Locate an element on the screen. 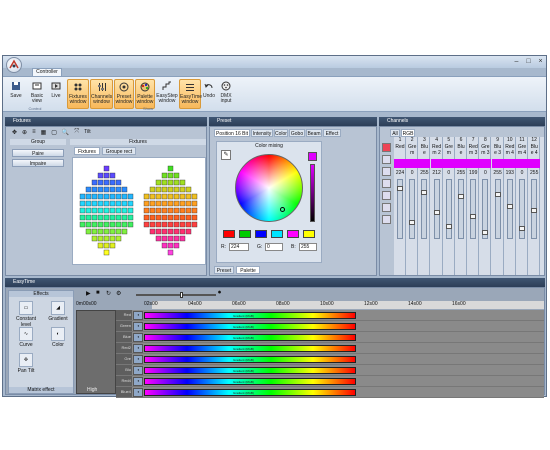 The width and height of the screenshot is (550, 450). live-button: Live is located at coordinates (56, 94).